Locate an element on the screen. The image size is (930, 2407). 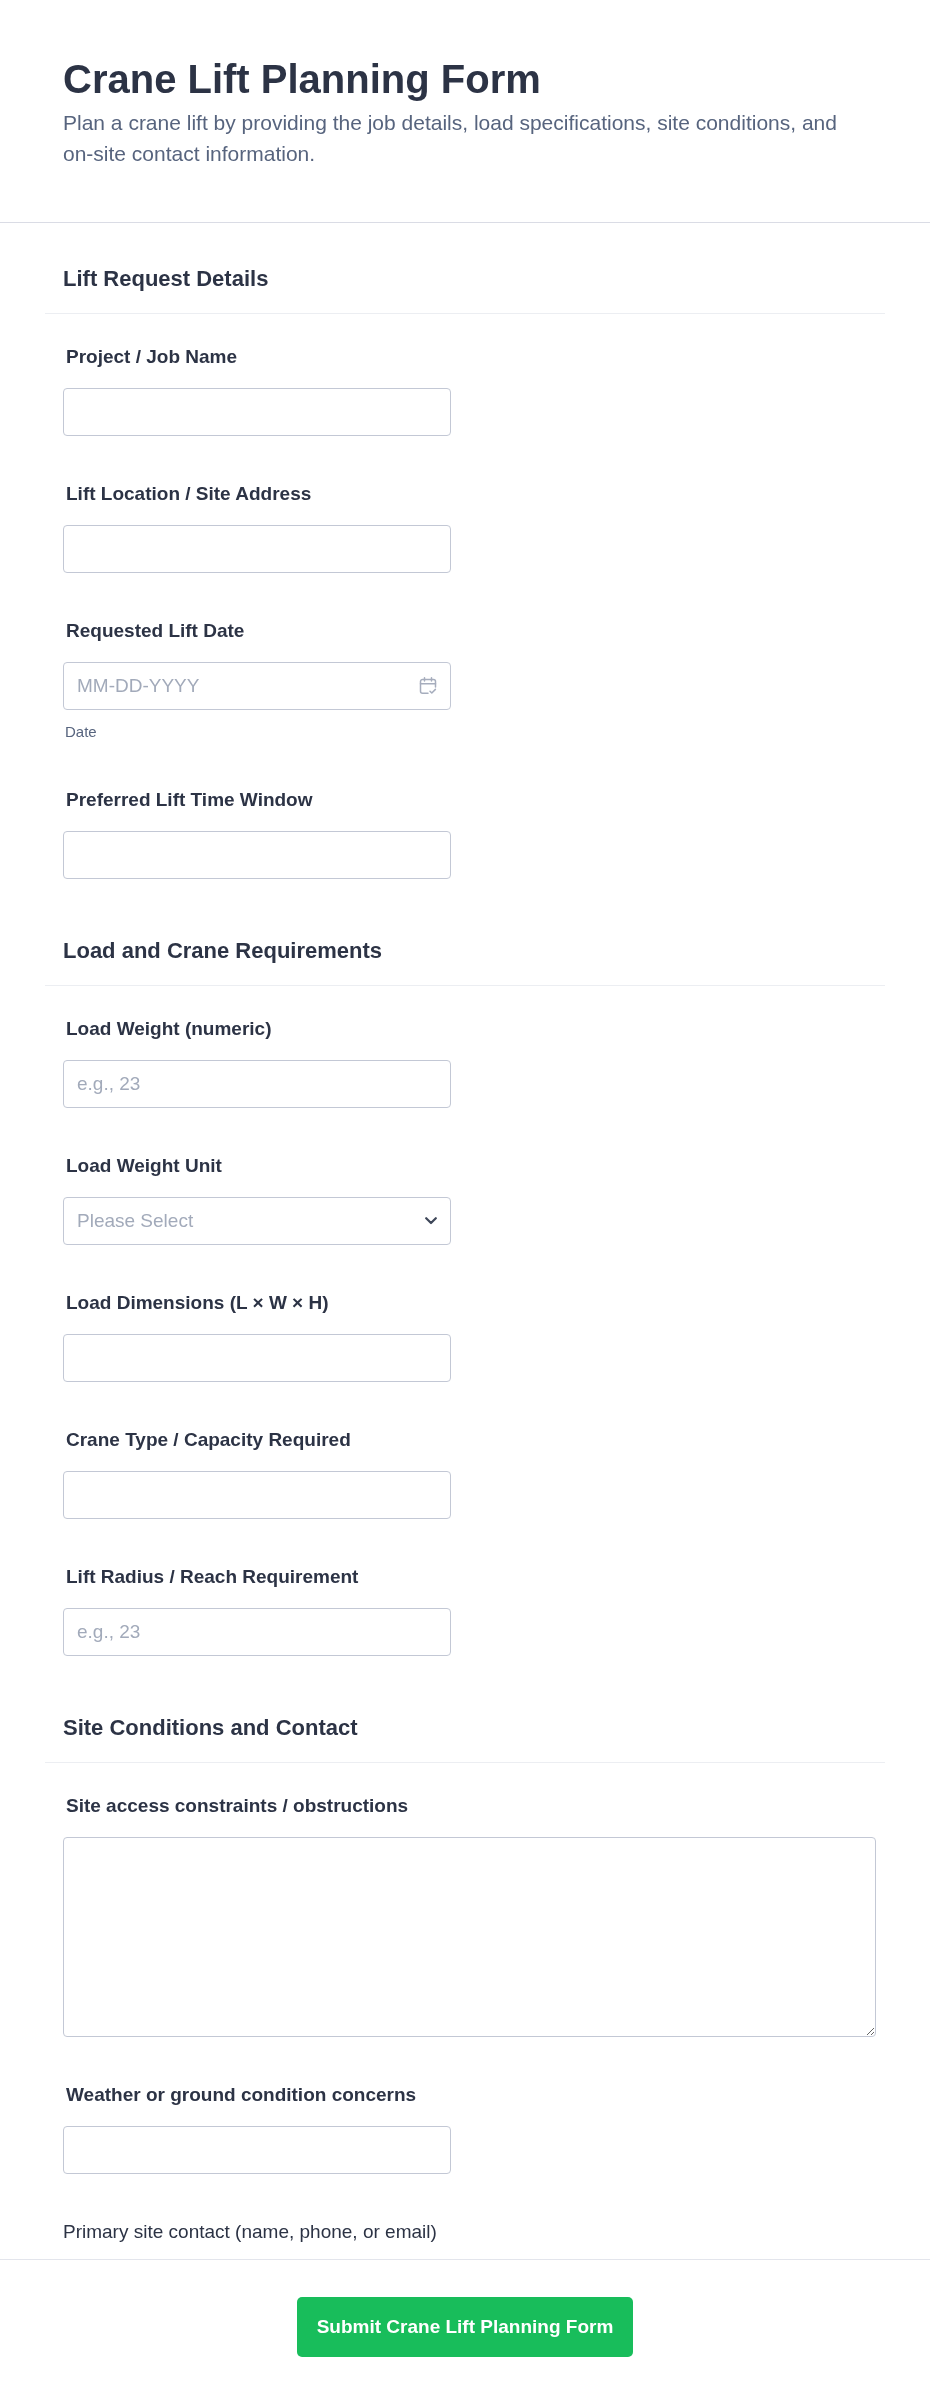
field-label: Crane Type / Capacity Required is located at coordinates (208, 1440).